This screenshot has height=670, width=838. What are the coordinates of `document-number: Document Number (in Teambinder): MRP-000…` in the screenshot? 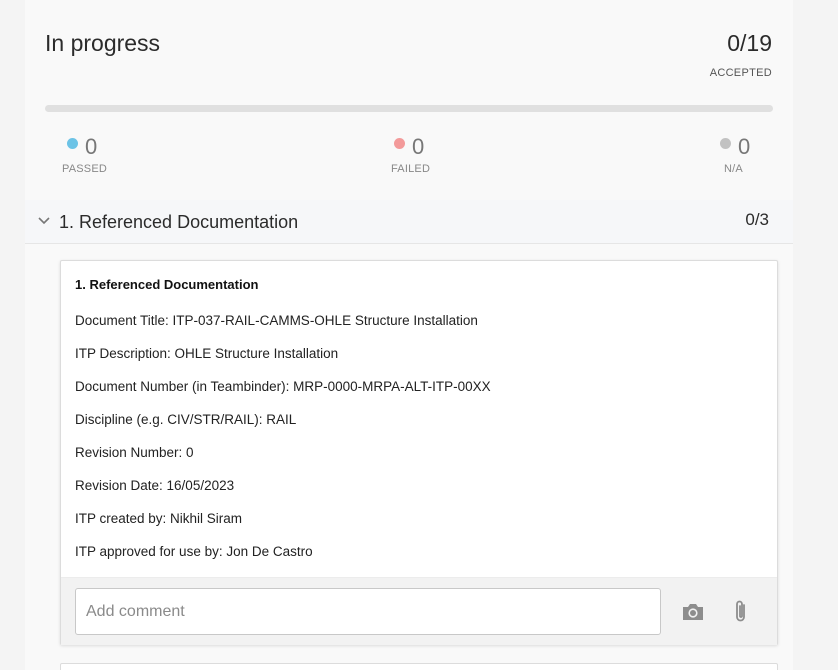 It's located at (283, 386).